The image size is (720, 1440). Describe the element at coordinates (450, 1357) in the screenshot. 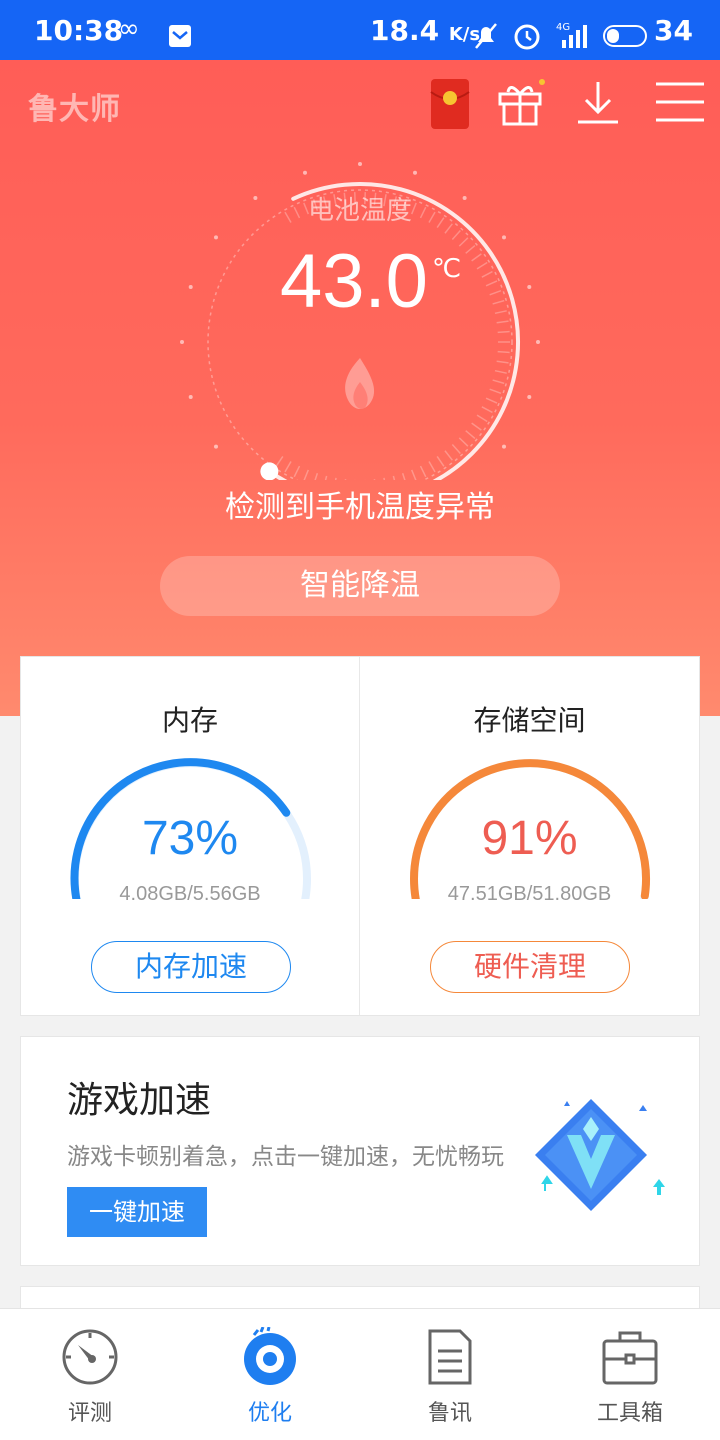

I see `news-icon` at that location.